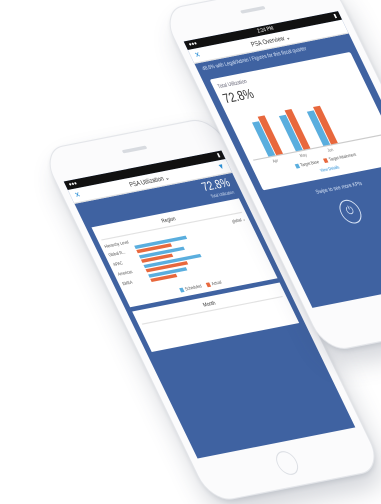  Describe the element at coordinates (191, 288) in the screenshot. I see `legend-item: Scheduled` at that location.